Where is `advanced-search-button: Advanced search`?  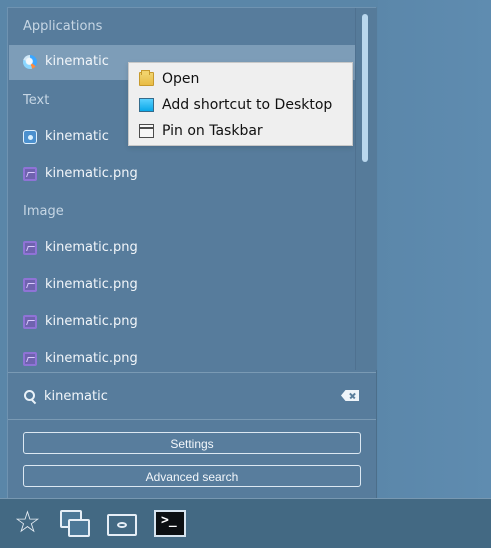
advanced-search-button: Advanced search is located at coordinates (192, 476).